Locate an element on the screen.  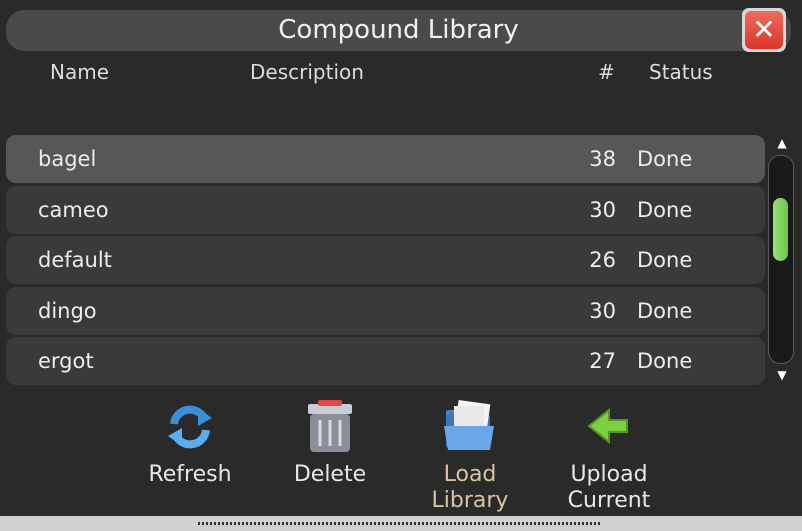
delete-button: Delete is located at coordinates (330, 443).